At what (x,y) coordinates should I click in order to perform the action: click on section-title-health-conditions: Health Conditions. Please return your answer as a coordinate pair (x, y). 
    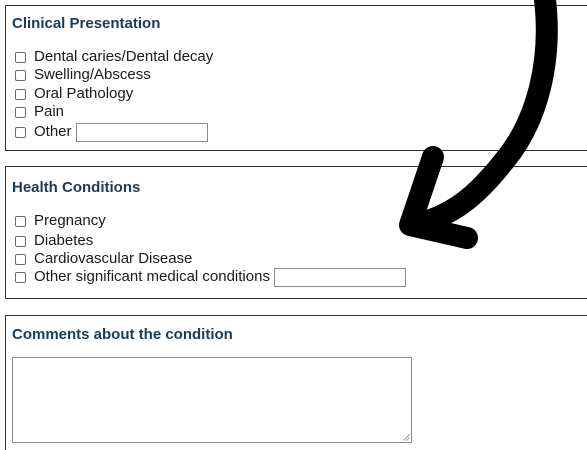
    Looking at the image, I should click on (76, 187).